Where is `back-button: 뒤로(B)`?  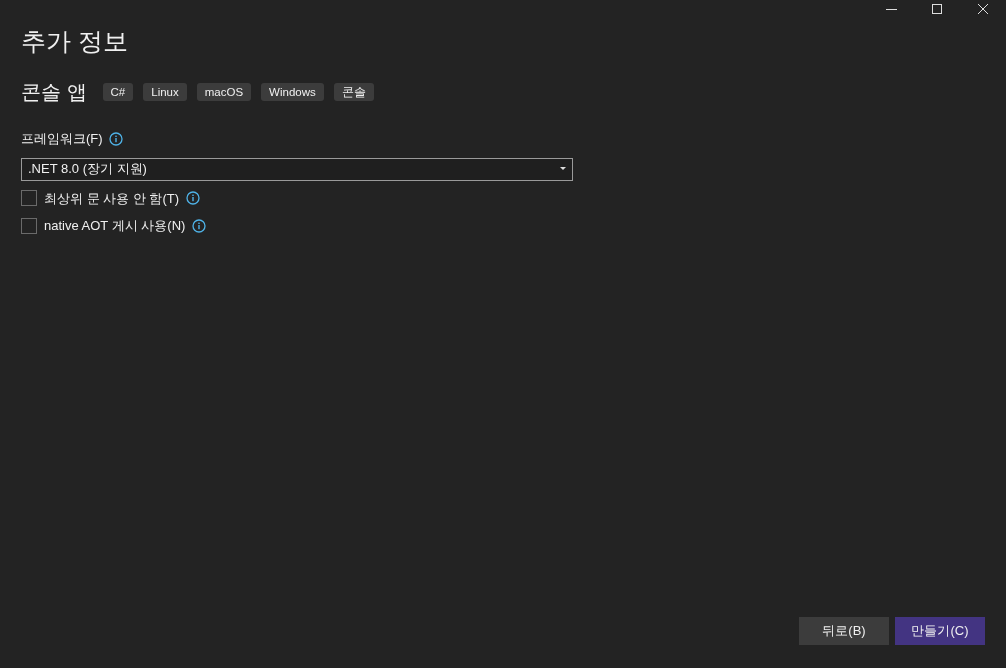
back-button: 뒤로(B) is located at coordinates (844, 631).